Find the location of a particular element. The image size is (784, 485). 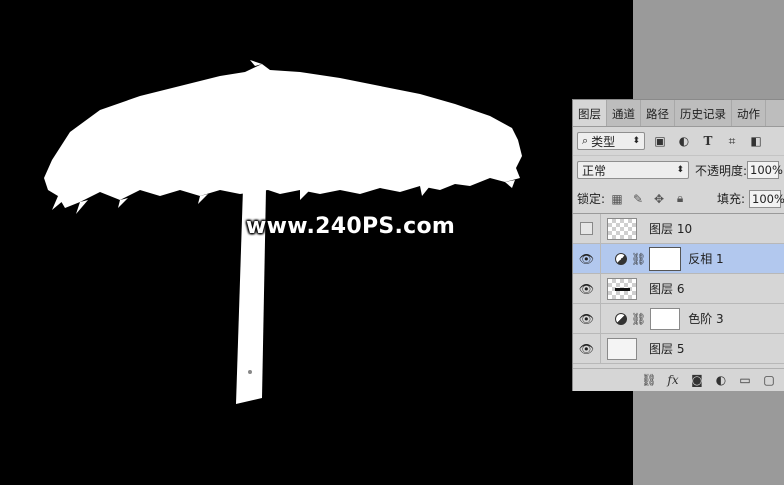

layer-row: 👁︎ ⛓︎ 色阶 3 is located at coordinates (678, 319).